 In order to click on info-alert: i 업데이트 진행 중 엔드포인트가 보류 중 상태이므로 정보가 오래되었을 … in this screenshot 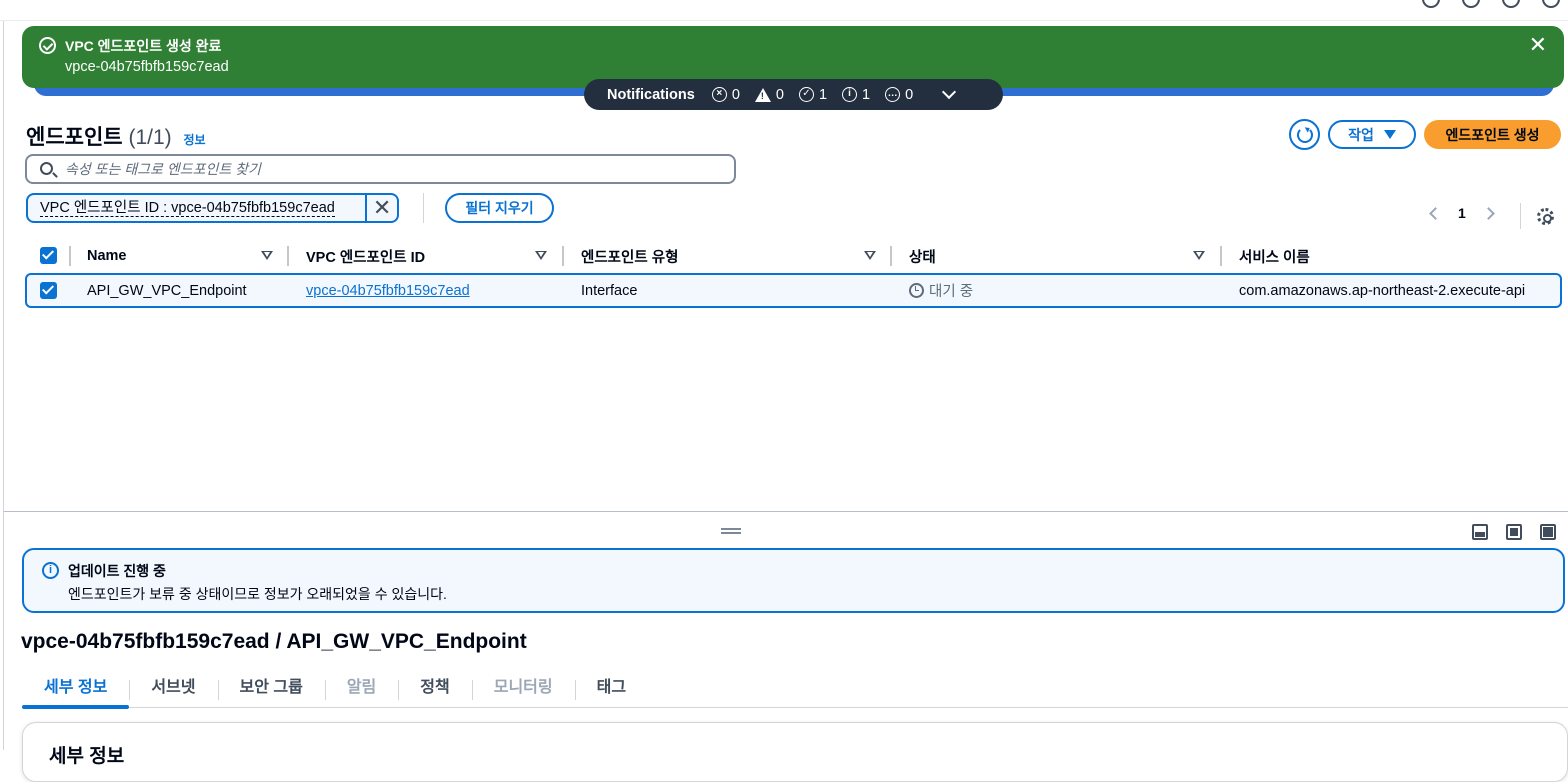, I will do `click(793, 580)`.